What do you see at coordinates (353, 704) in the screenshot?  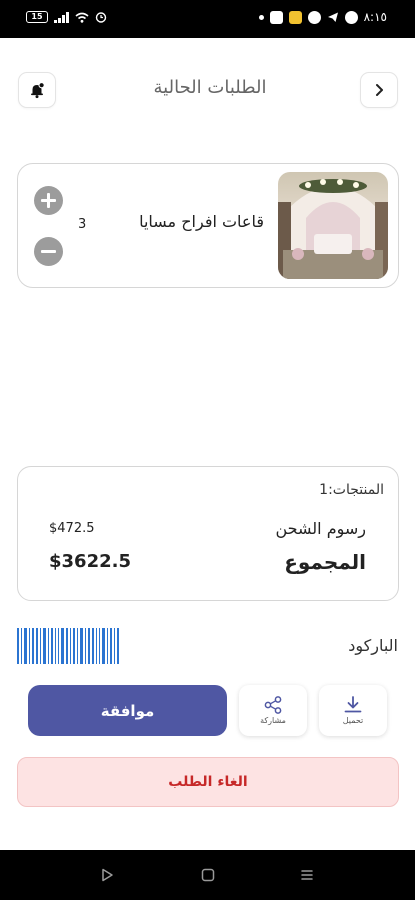 I see `download-icon` at bounding box center [353, 704].